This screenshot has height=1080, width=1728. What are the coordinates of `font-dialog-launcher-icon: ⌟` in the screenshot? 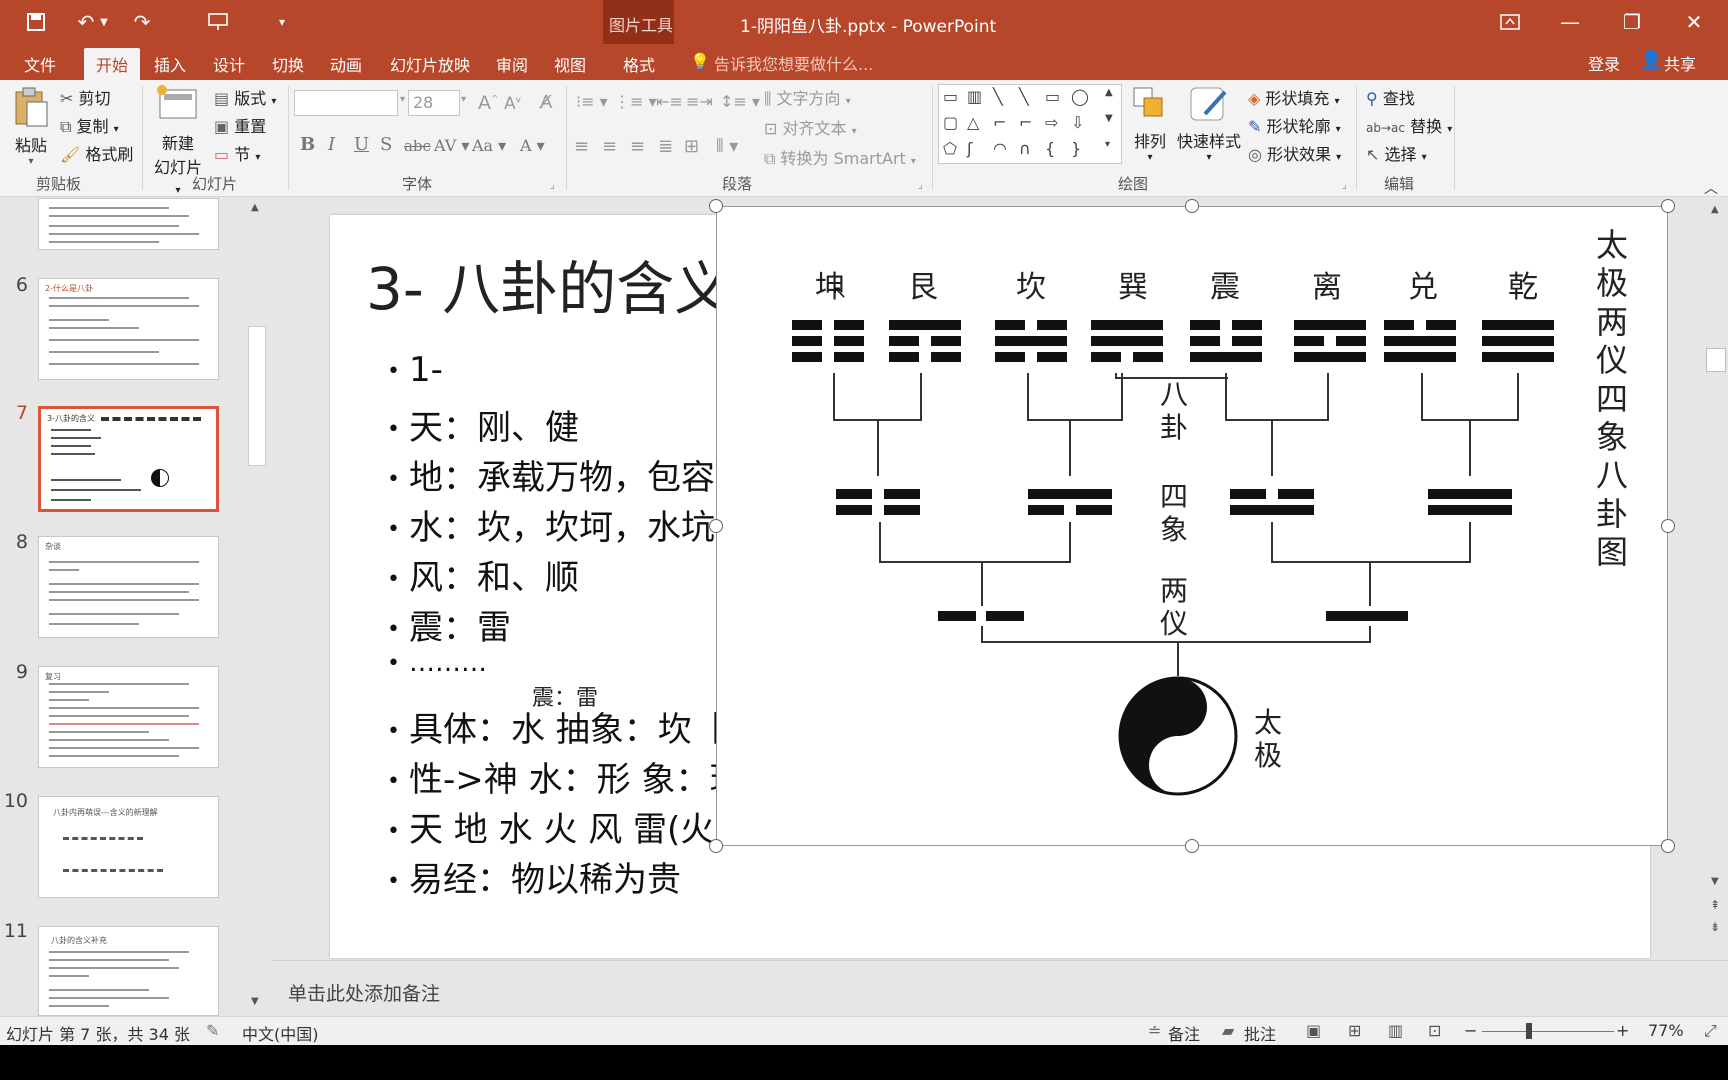 It's located at (552, 185).